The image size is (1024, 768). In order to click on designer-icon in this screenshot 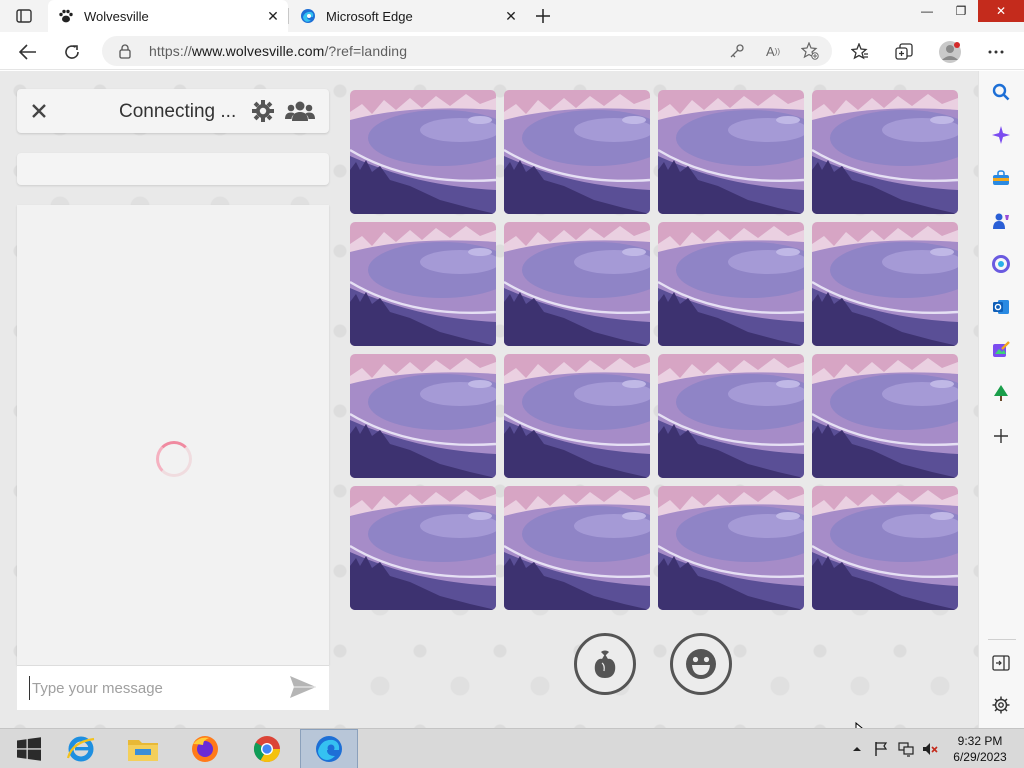, I will do `click(1001, 350)`.